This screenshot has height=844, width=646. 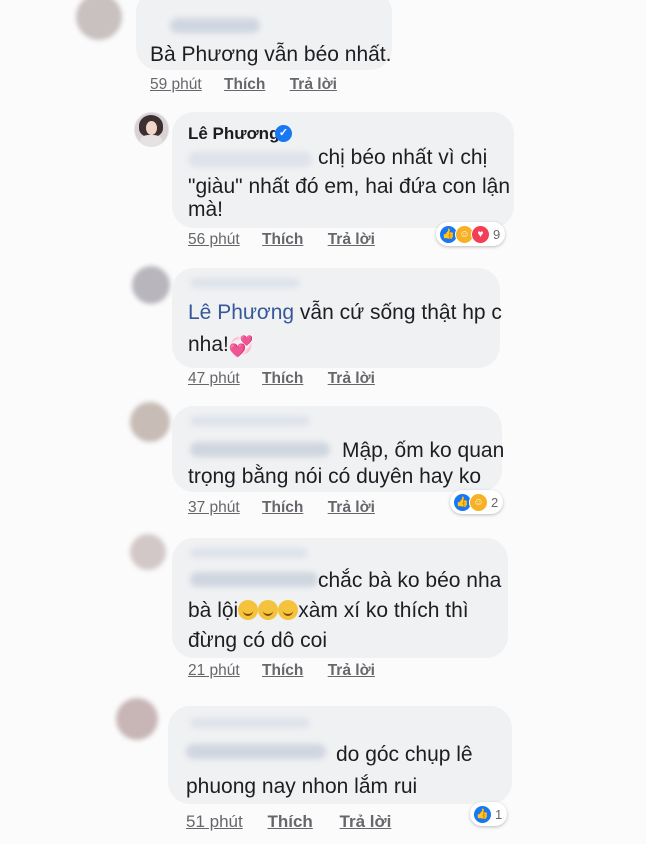 I want to click on comment-meta: 51 phút Thích Trả lời, so click(x=288, y=822).